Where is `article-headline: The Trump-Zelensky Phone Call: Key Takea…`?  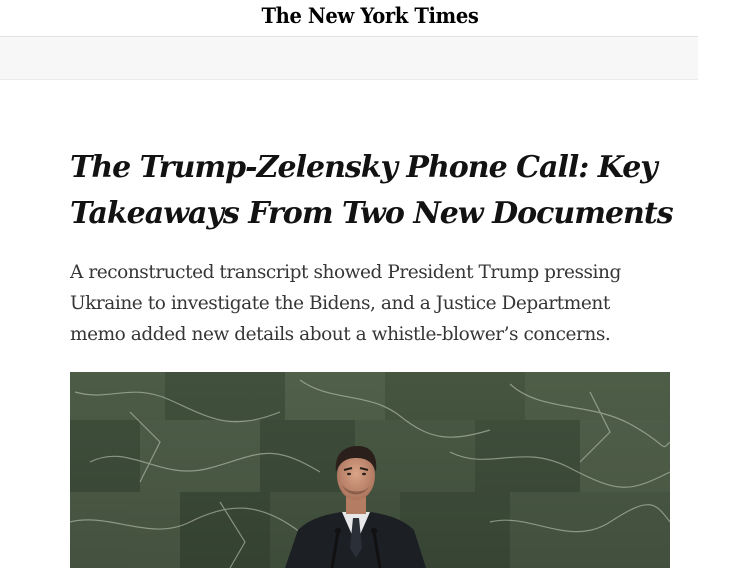
article-headline: The Trump-Zelensky Phone Call: Key Takea… is located at coordinates (372, 190).